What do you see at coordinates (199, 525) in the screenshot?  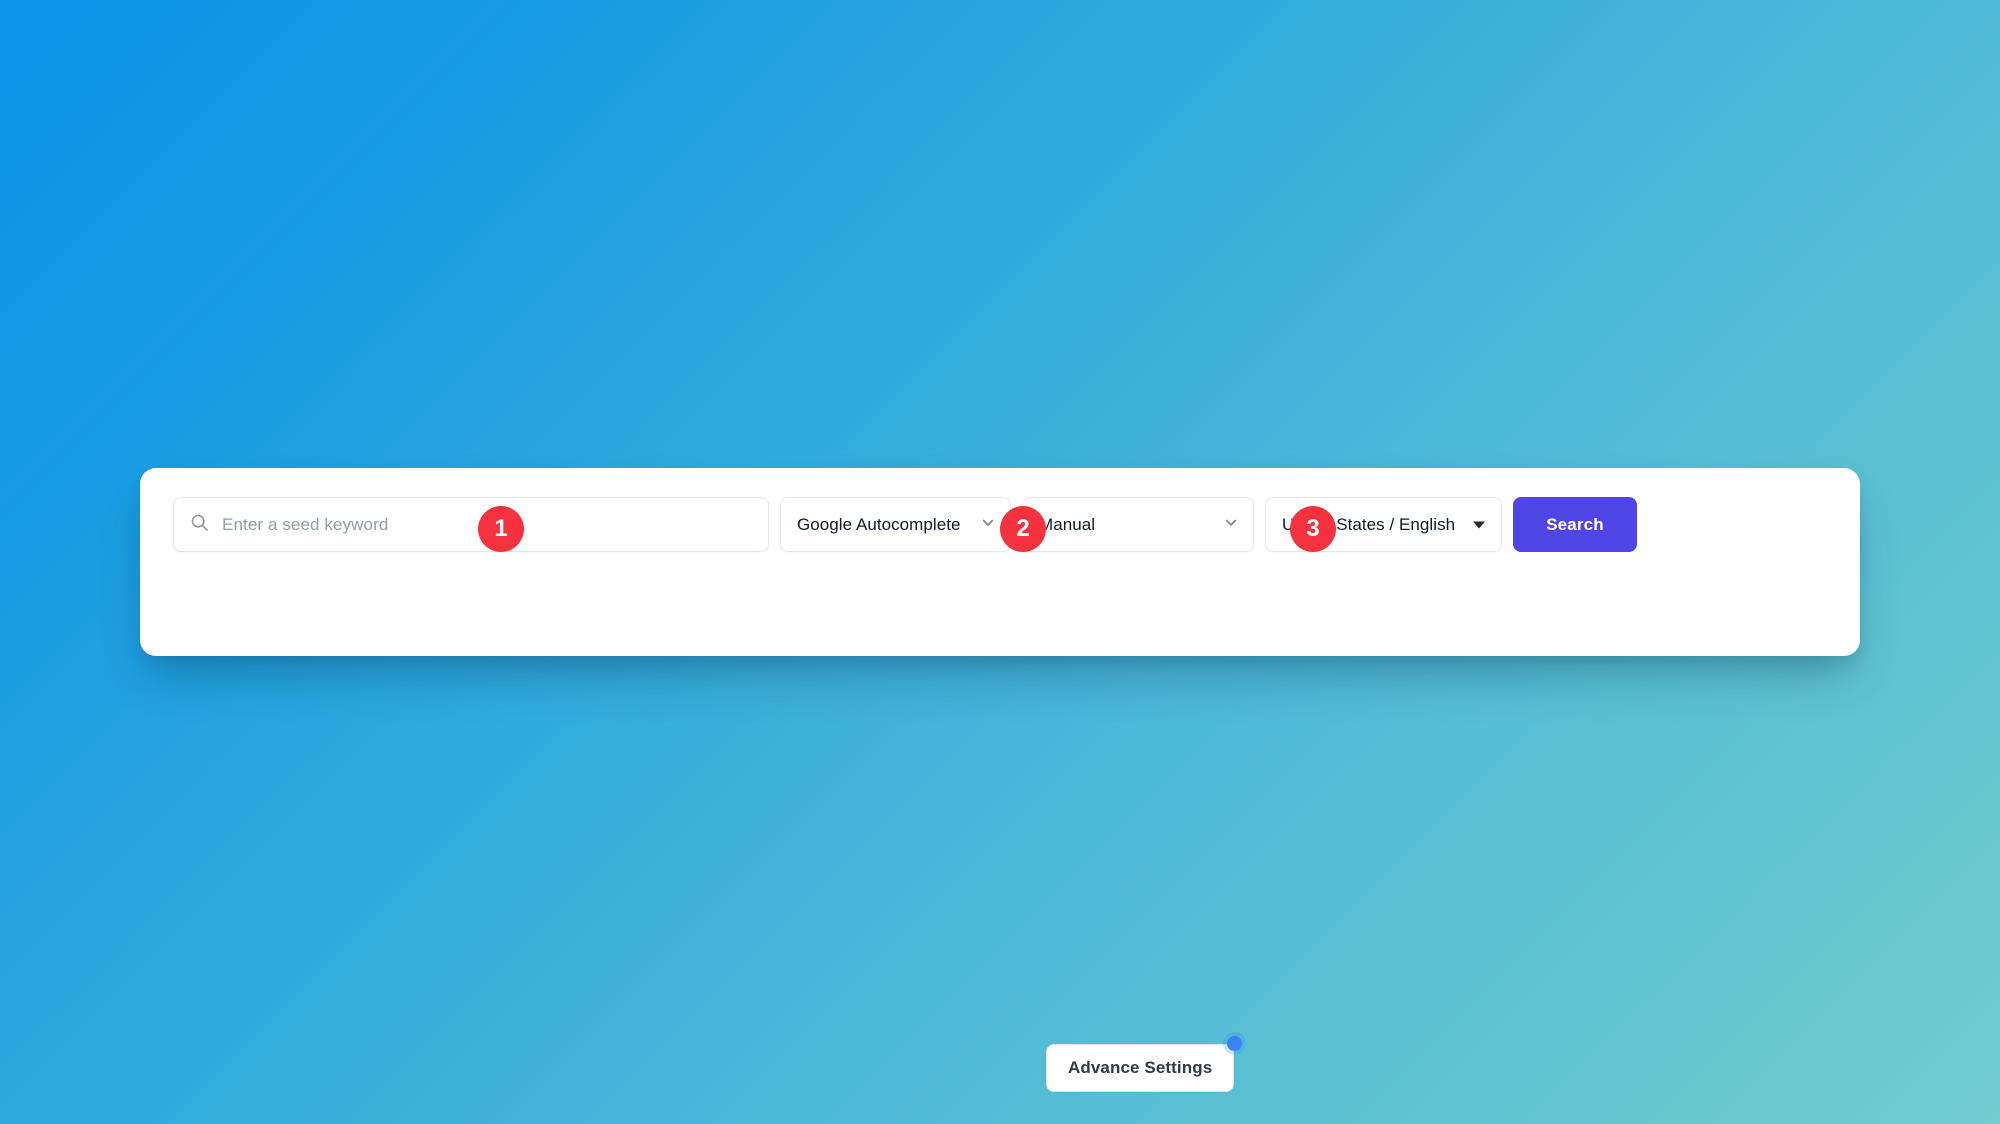 I see `search-icon` at bounding box center [199, 525].